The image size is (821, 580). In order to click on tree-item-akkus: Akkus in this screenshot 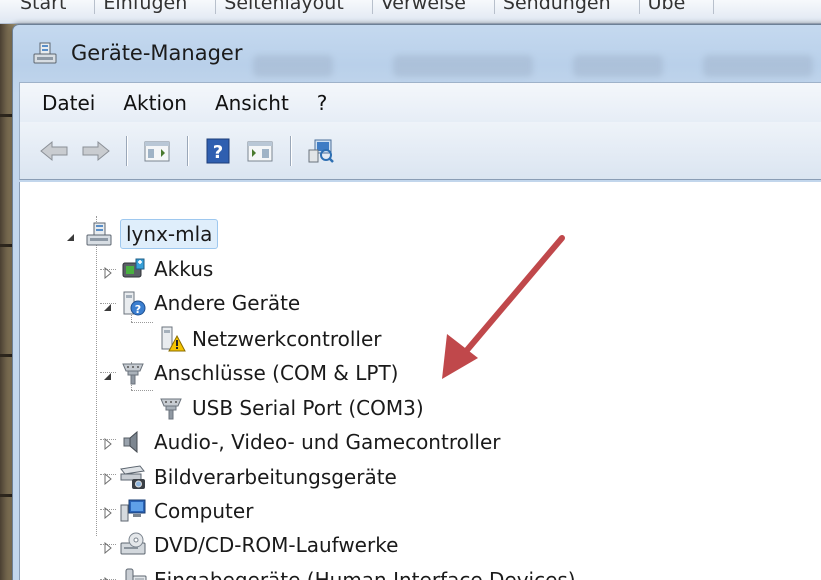, I will do `click(165, 269)`.